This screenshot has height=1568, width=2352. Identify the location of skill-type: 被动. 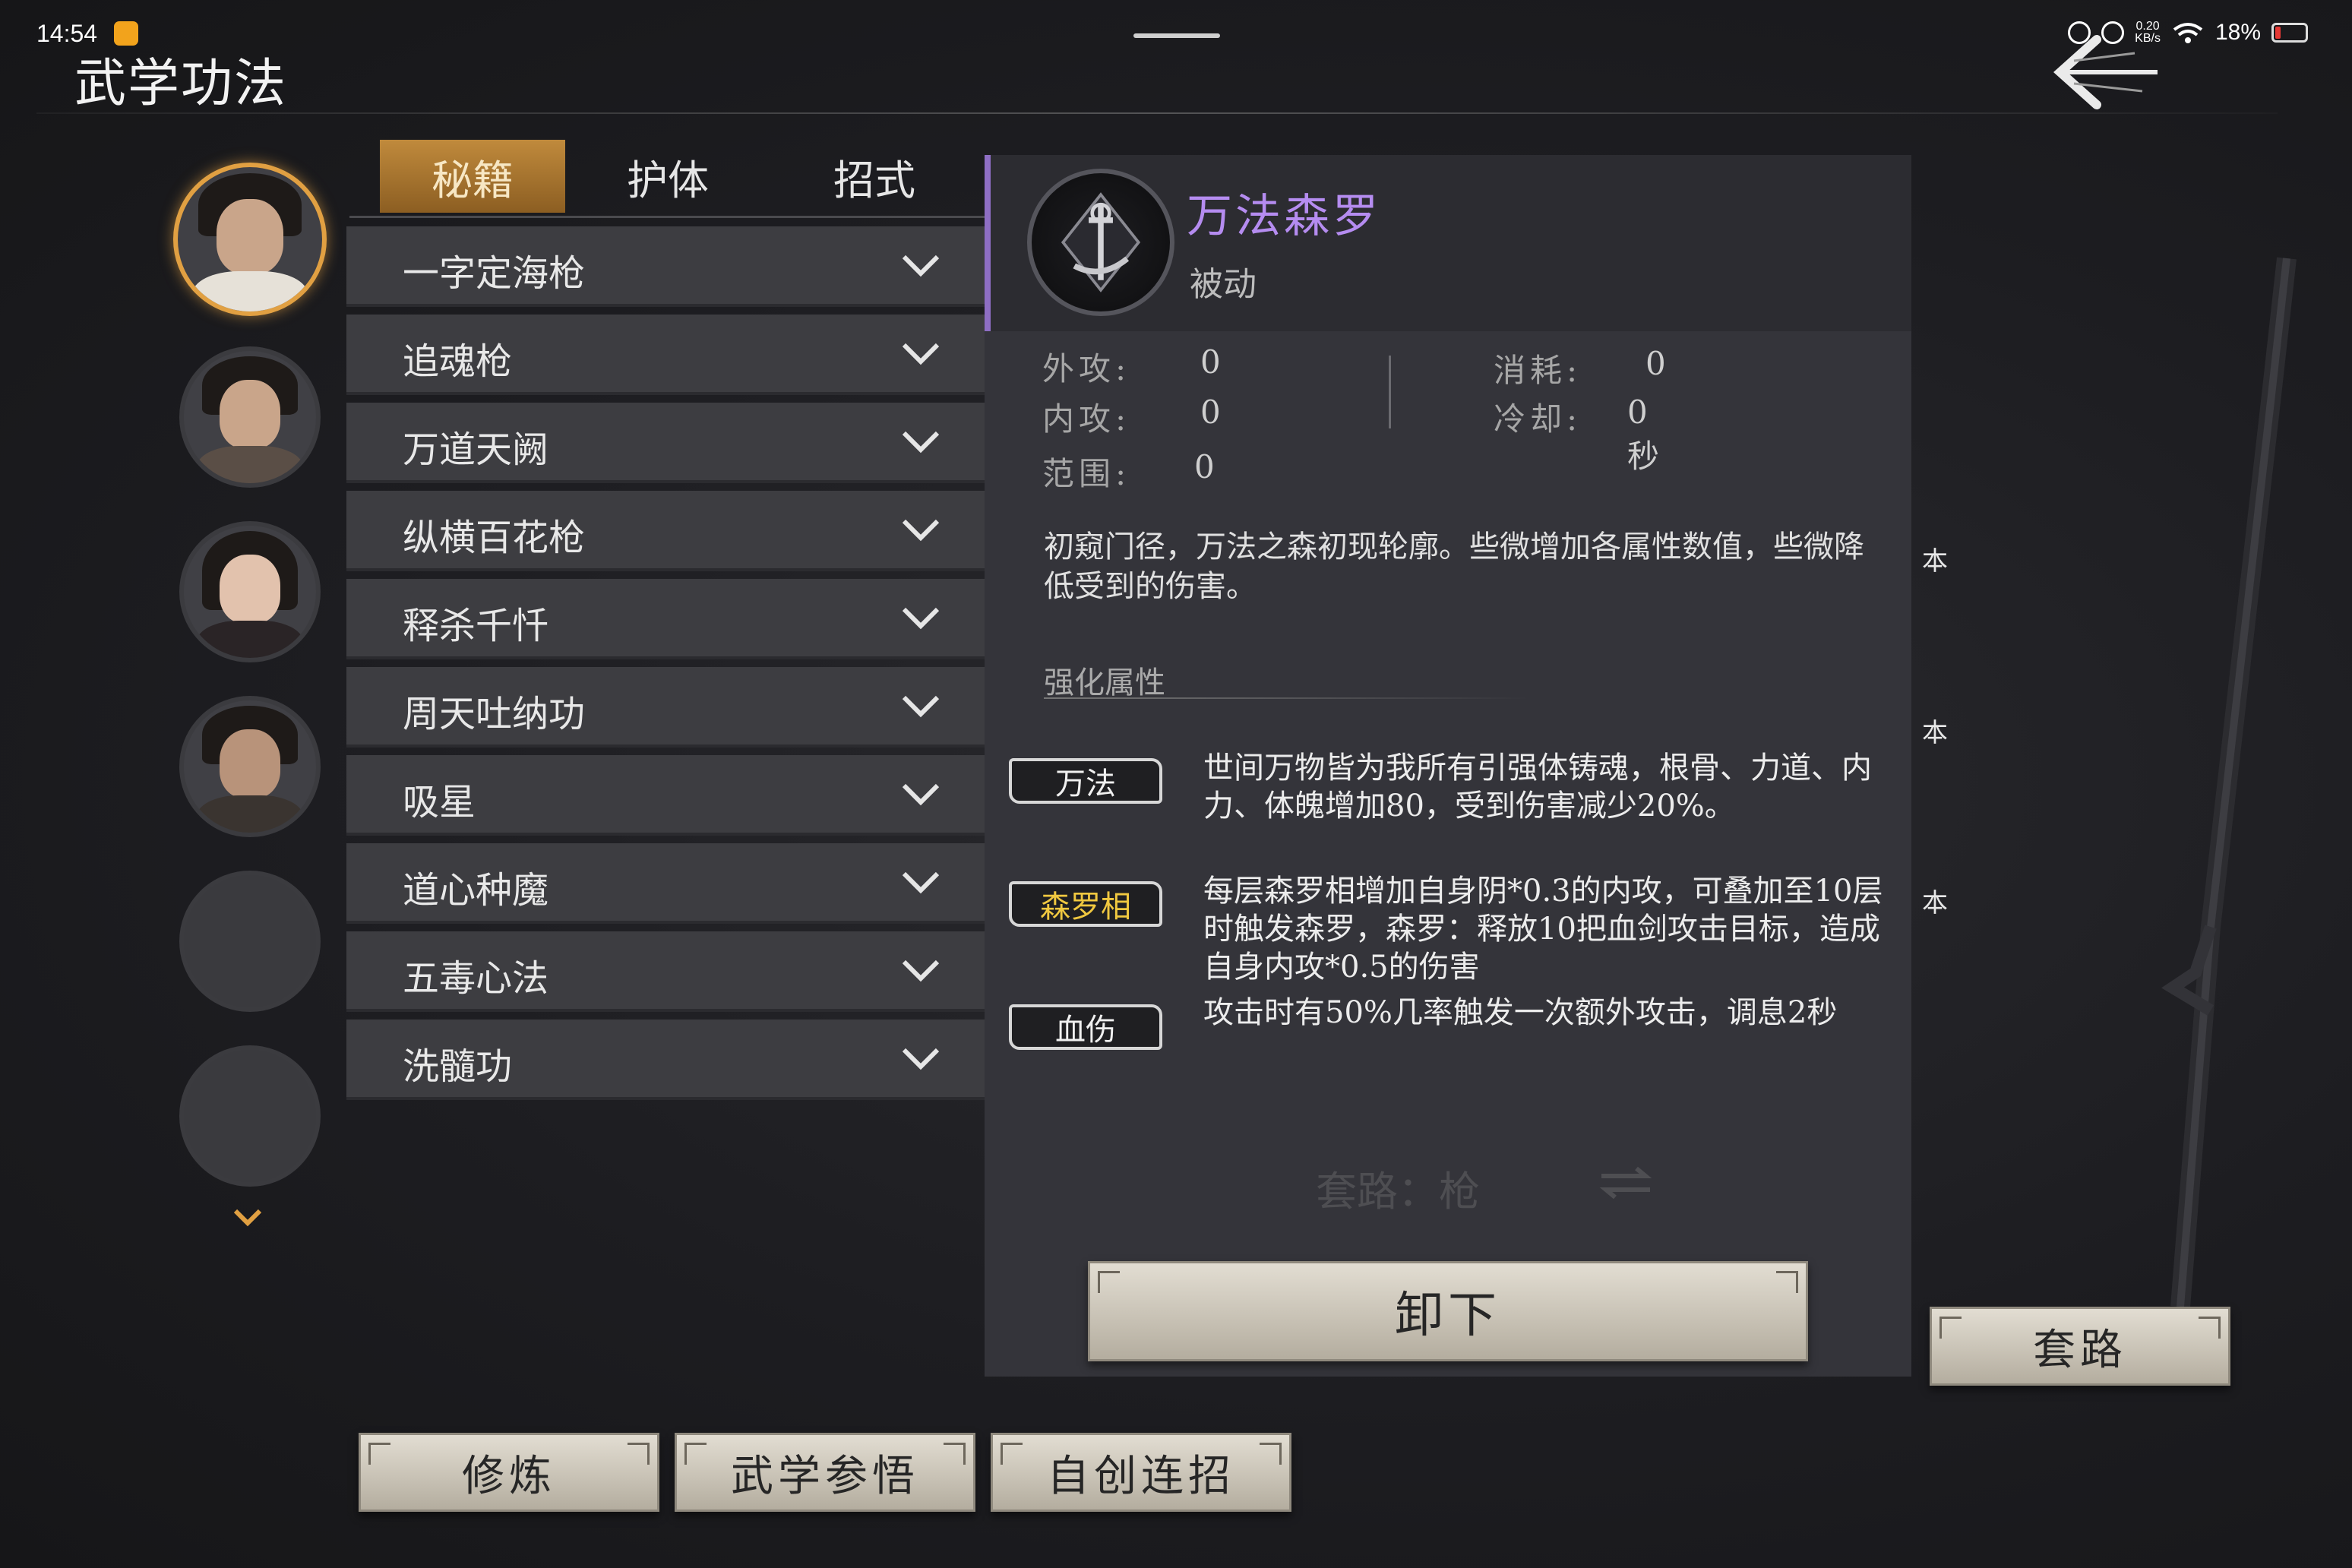
(1223, 284).